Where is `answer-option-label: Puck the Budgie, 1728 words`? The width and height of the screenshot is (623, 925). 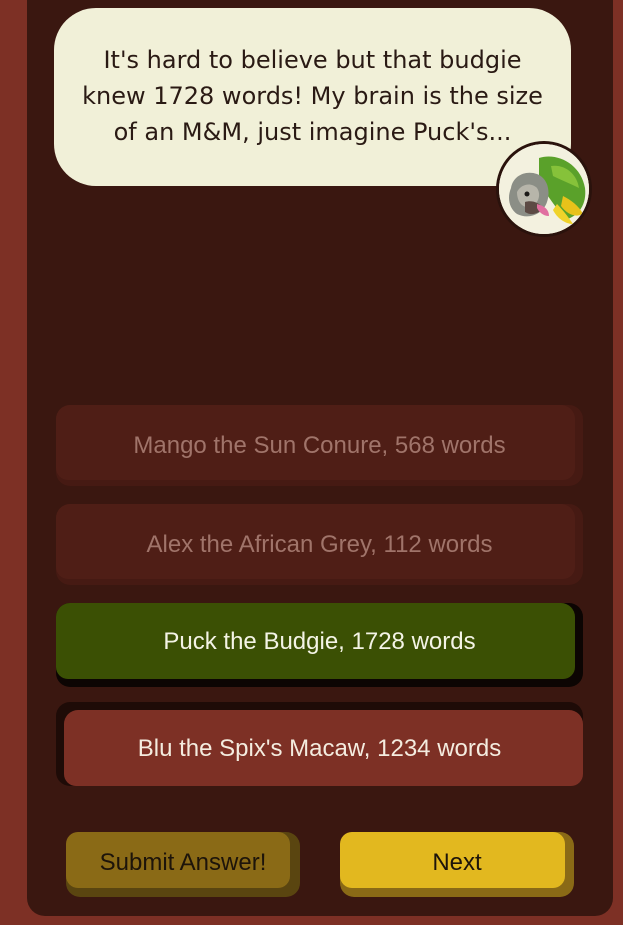 answer-option-label: Puck the Budgie, 1728 words is located at coordinates (319, 641).